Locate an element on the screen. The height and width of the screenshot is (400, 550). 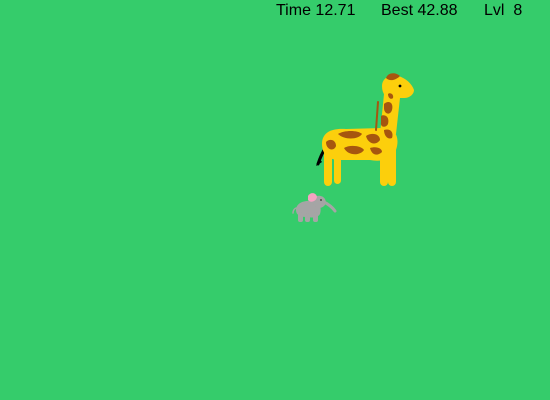
giraffe-icon is located at coordinates (365, 131).